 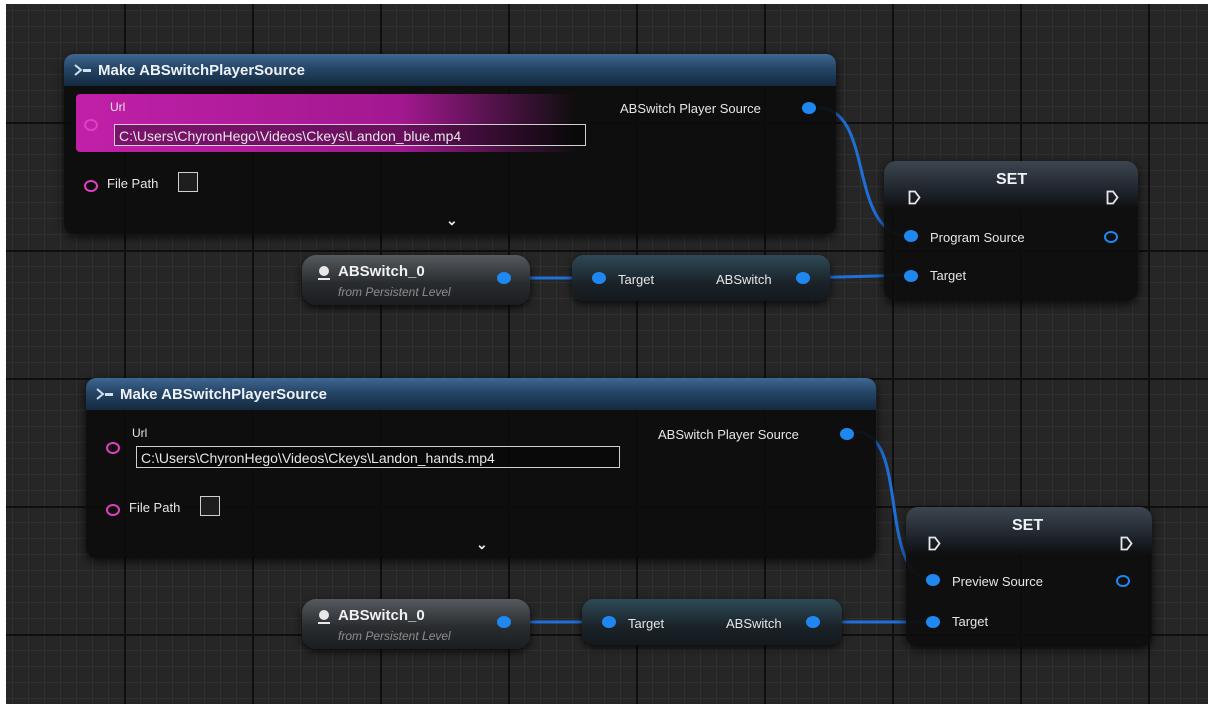 What do you see at coordinates (977, 237) in the screenshot?
I see `program-source-label: Program Source` at bounding box center [977, 237].